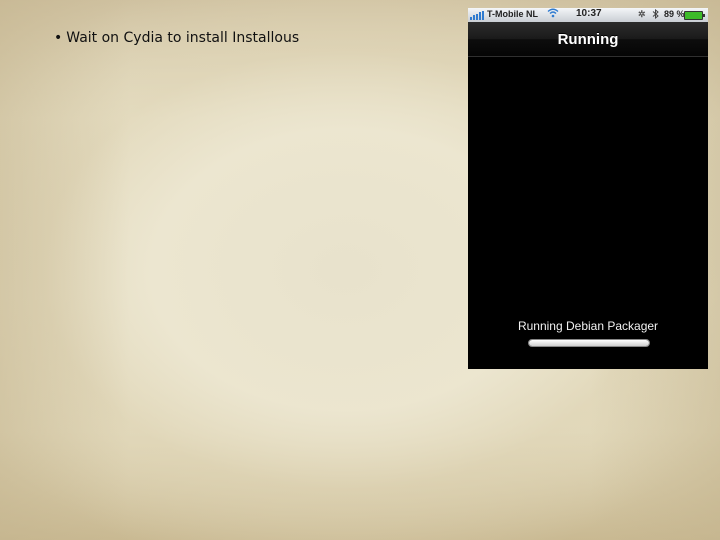  I want to click on navigation-bar: Running, so click(588, 39).